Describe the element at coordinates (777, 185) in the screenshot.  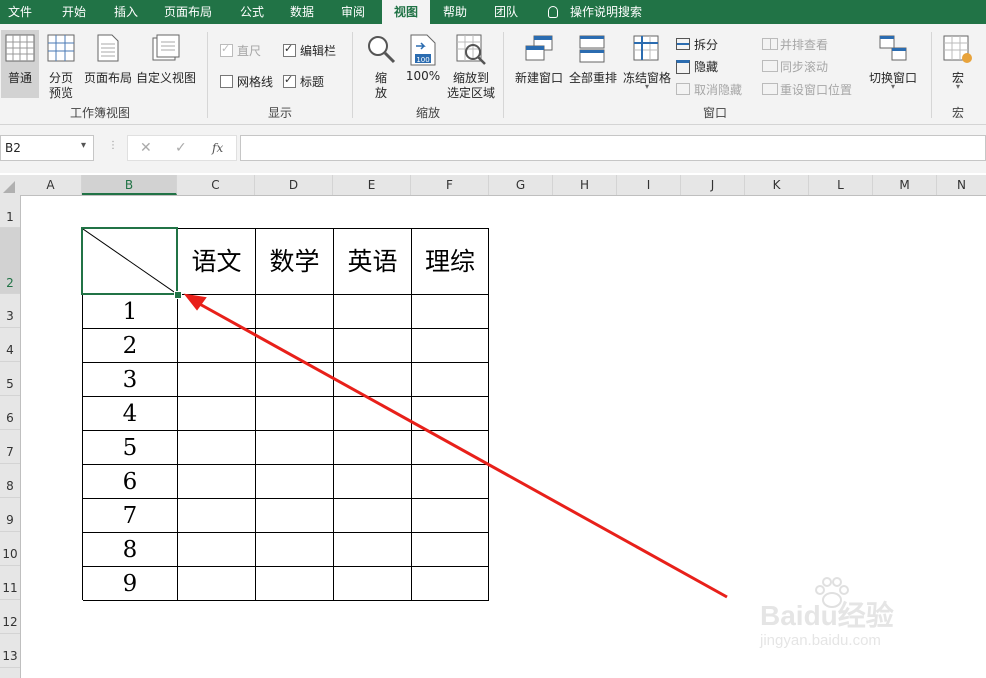
I see `column-header-k: K` at that location.